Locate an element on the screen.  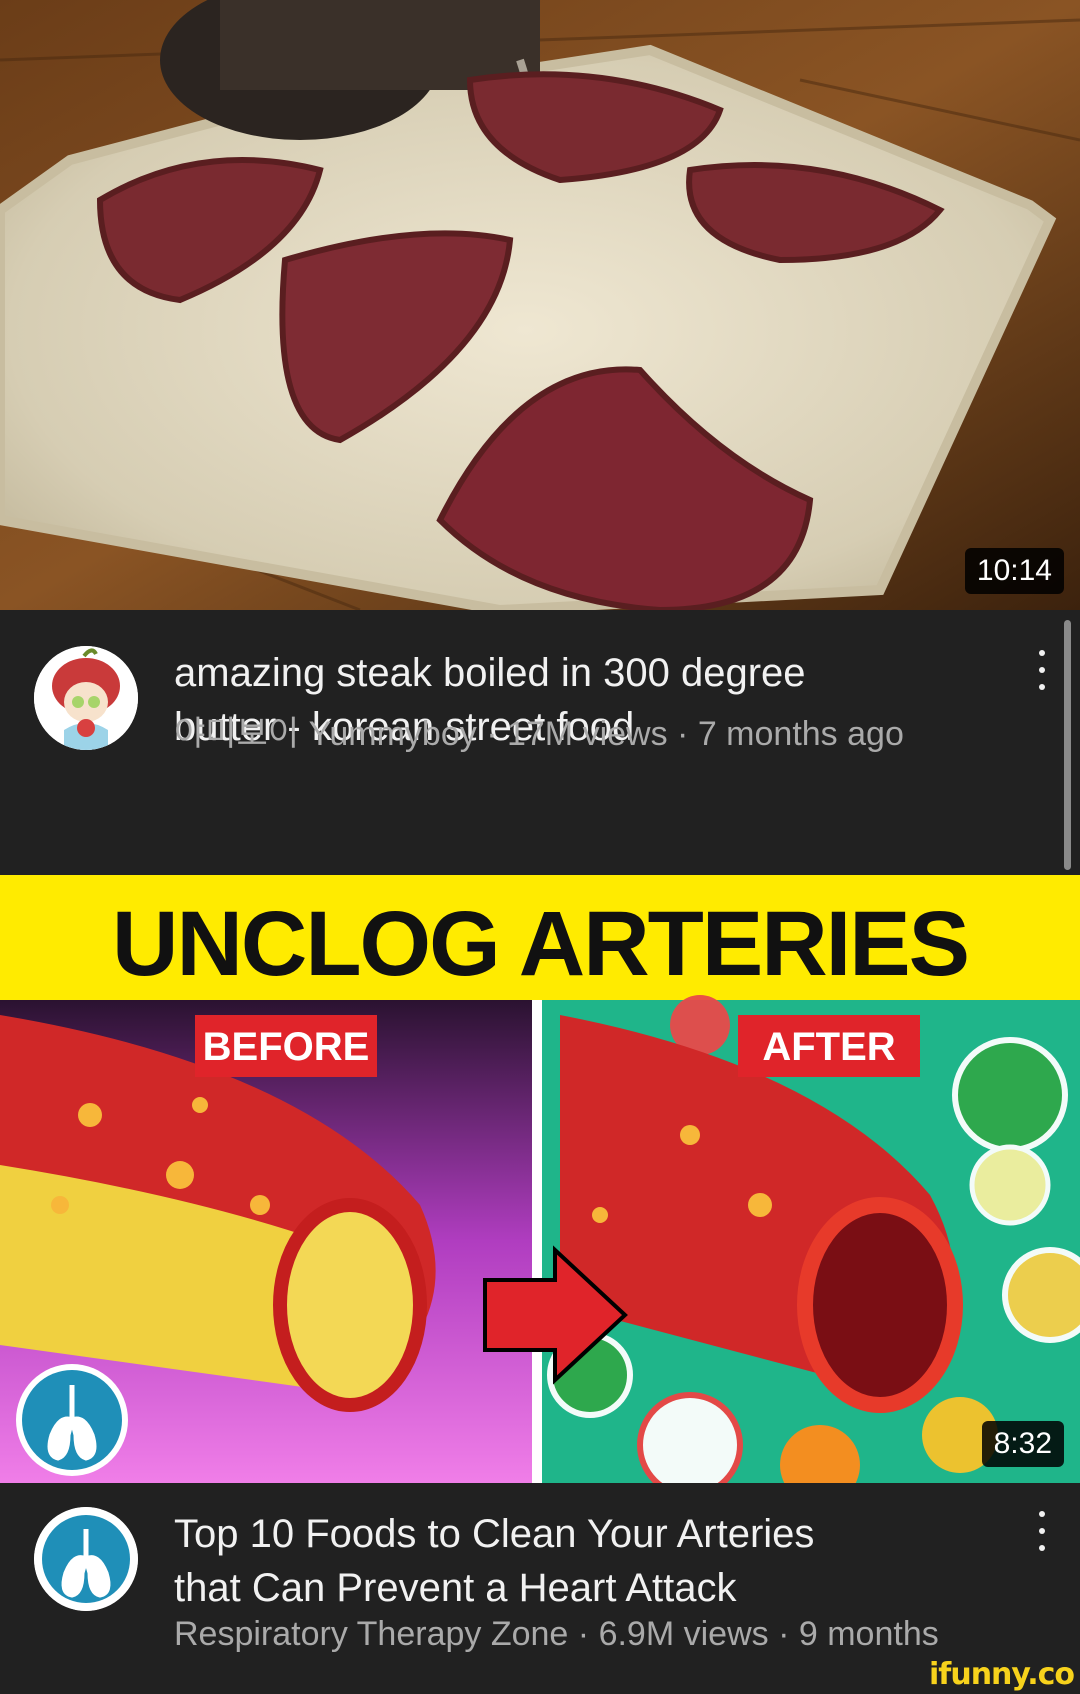
view-count-2: 6.9M views is located at coordinates (683, 1634).